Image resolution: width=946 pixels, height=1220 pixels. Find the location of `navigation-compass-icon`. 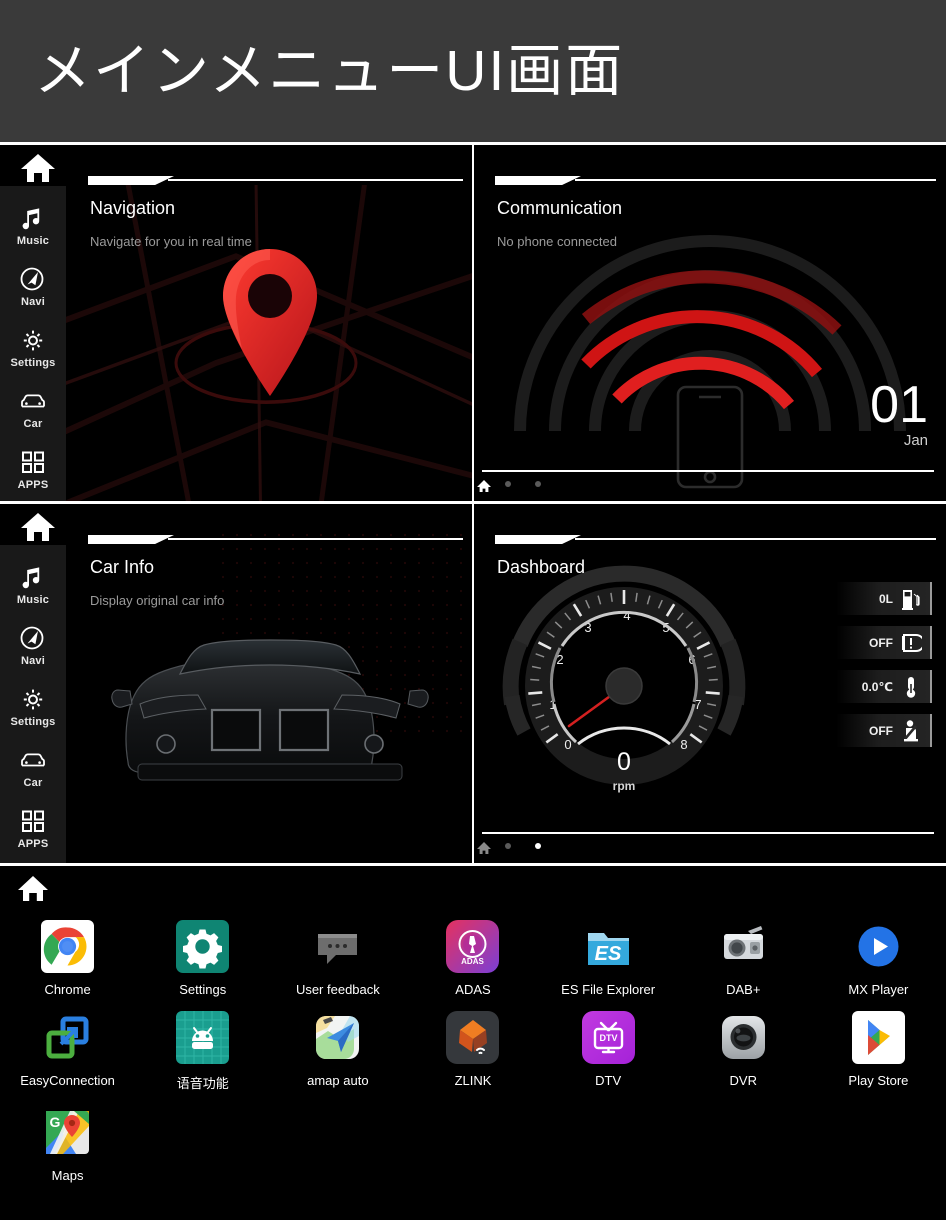

navigation-compass-icon is located at coordinates (33, 638).